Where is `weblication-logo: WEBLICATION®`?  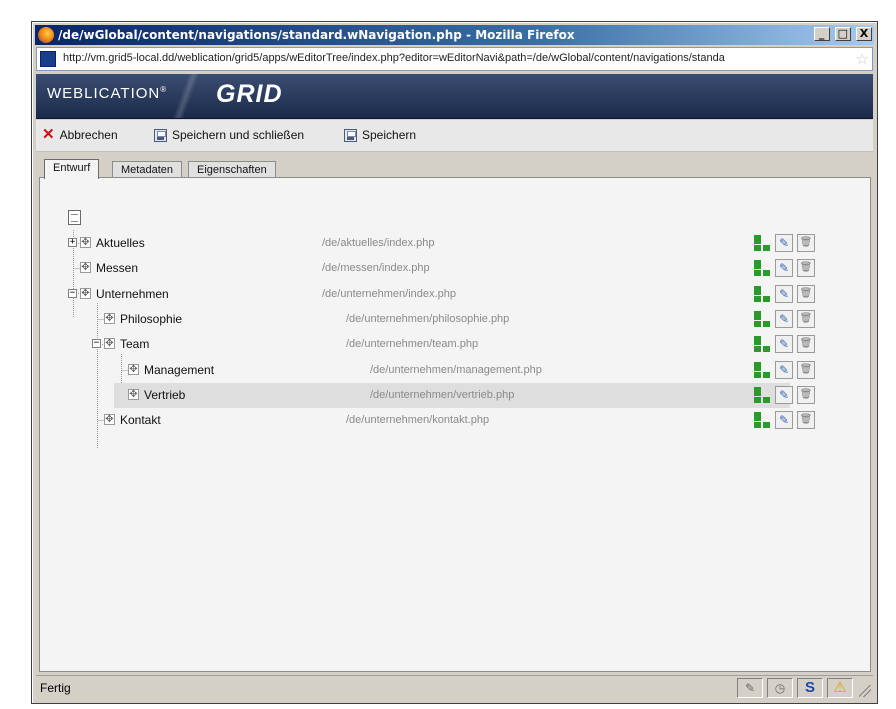
weblication-logo: WEBLICATION® is located at coordinates (107, 93).